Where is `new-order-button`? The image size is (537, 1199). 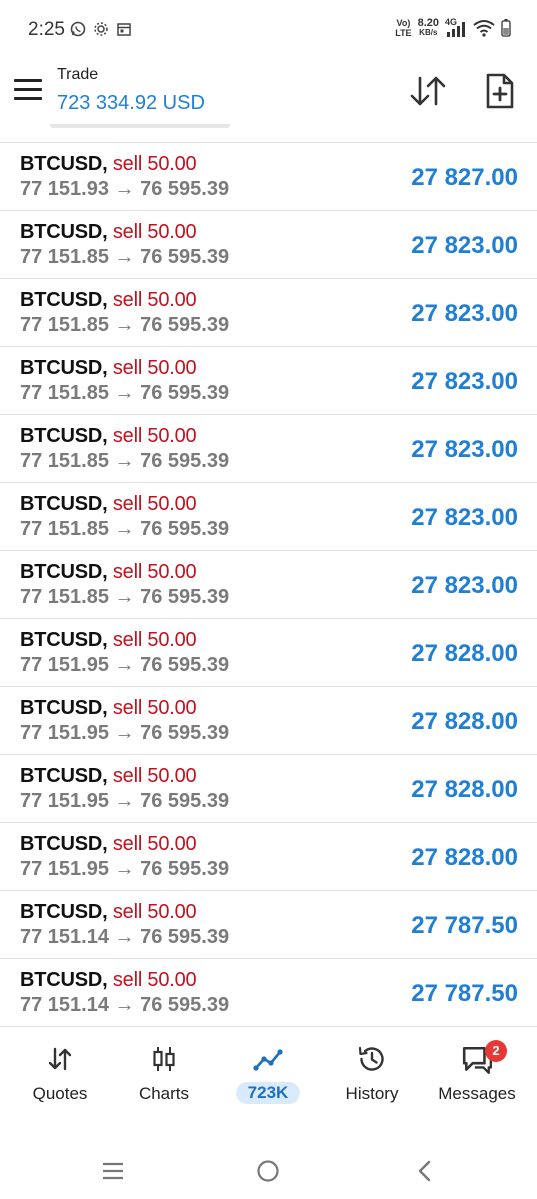
new-order-button is located at coordinates (500, 91).